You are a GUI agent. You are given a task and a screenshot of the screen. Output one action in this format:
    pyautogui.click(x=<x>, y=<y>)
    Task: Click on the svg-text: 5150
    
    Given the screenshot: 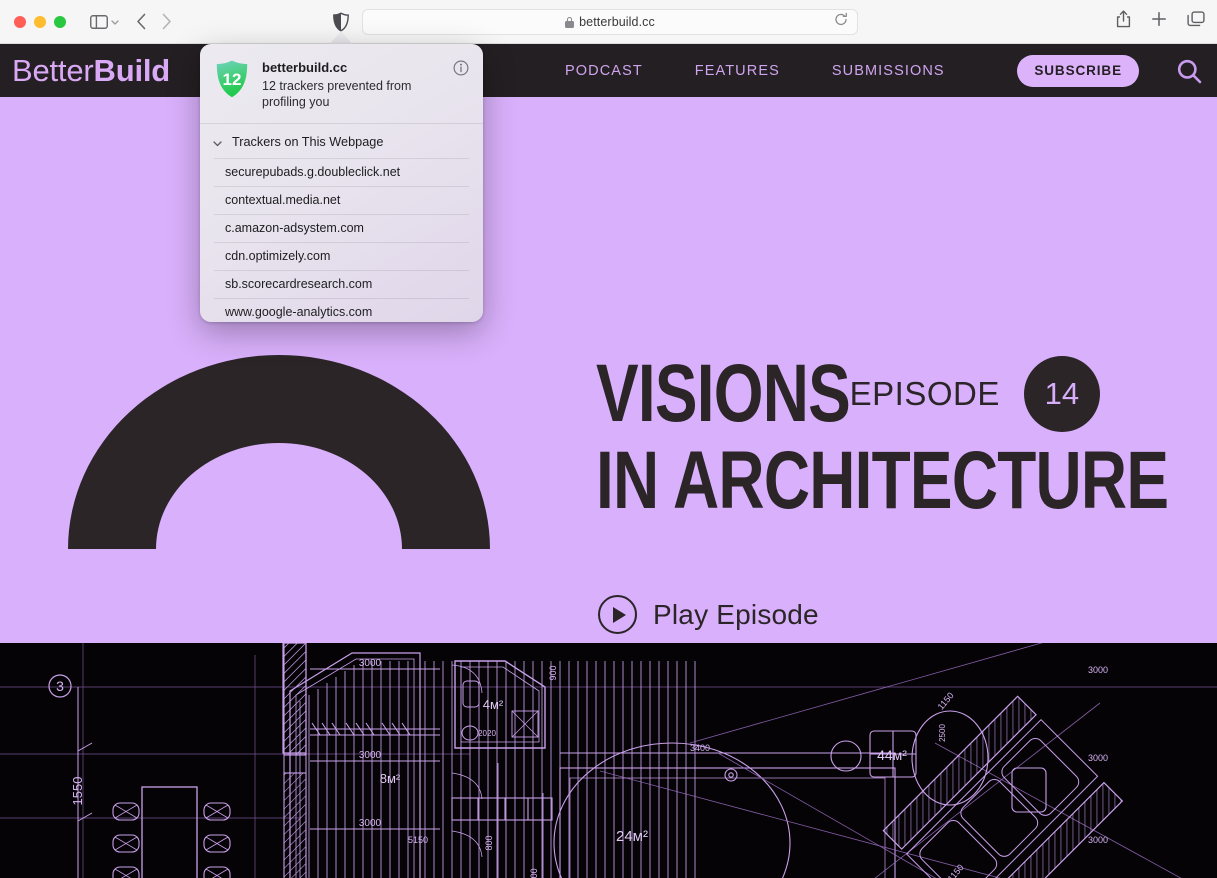 What is the action you would take?
    pyautogui.click(x=418, y=840)
    